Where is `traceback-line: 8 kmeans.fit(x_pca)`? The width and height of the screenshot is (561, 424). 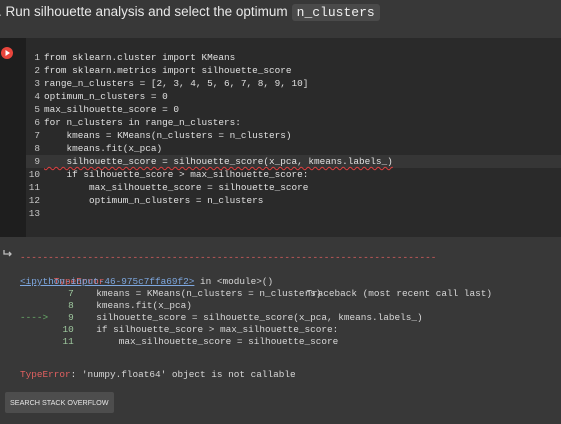
traceback-line: 8 kmeans.fit(x_pca) is located at coordinates (106, 306).